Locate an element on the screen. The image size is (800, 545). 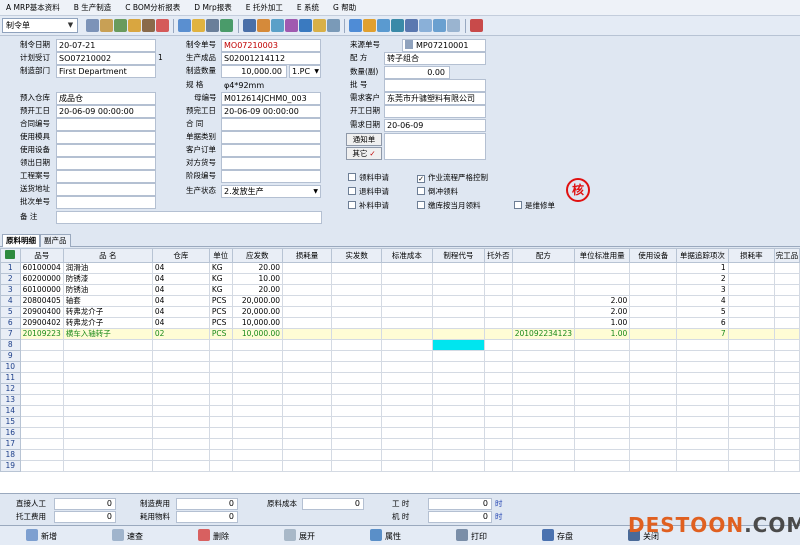
return-request-checkbox: 退料申请 is located at coordinates (368, 192).